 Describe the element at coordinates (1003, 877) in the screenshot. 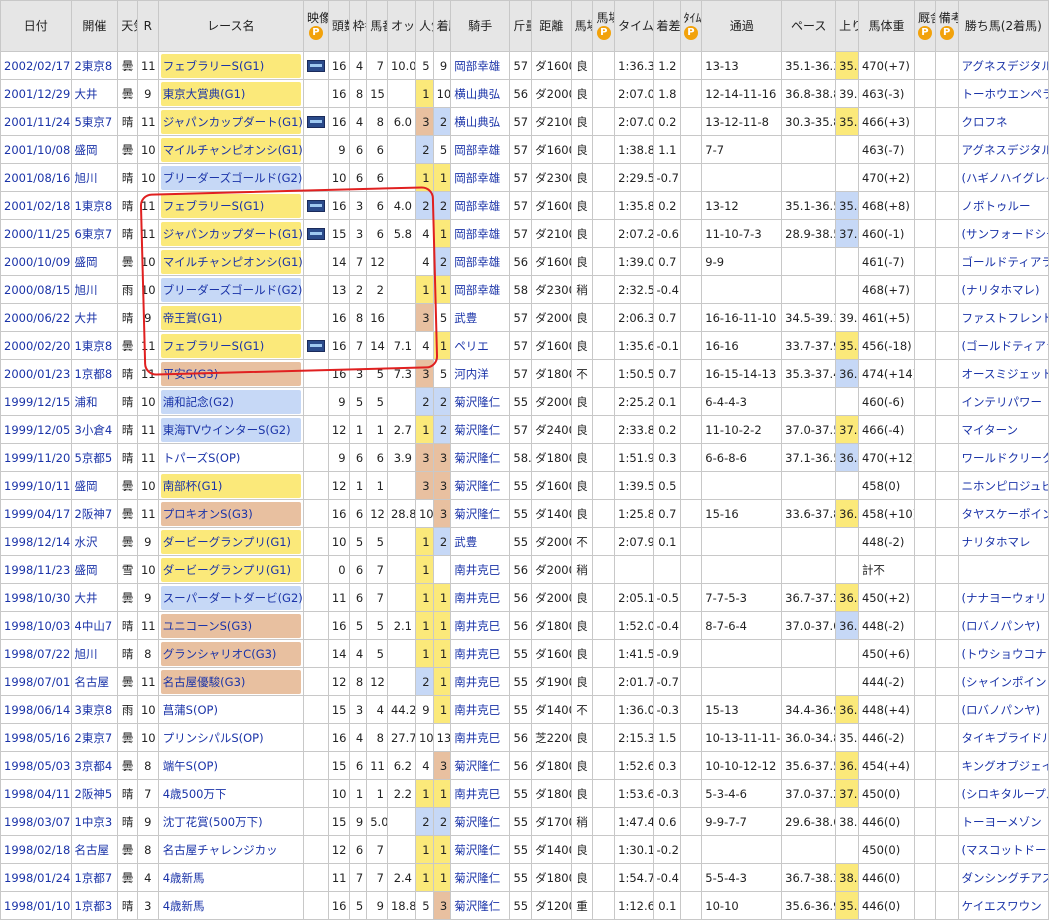

I see `winner-link: ダンシングチアズ` at that location.